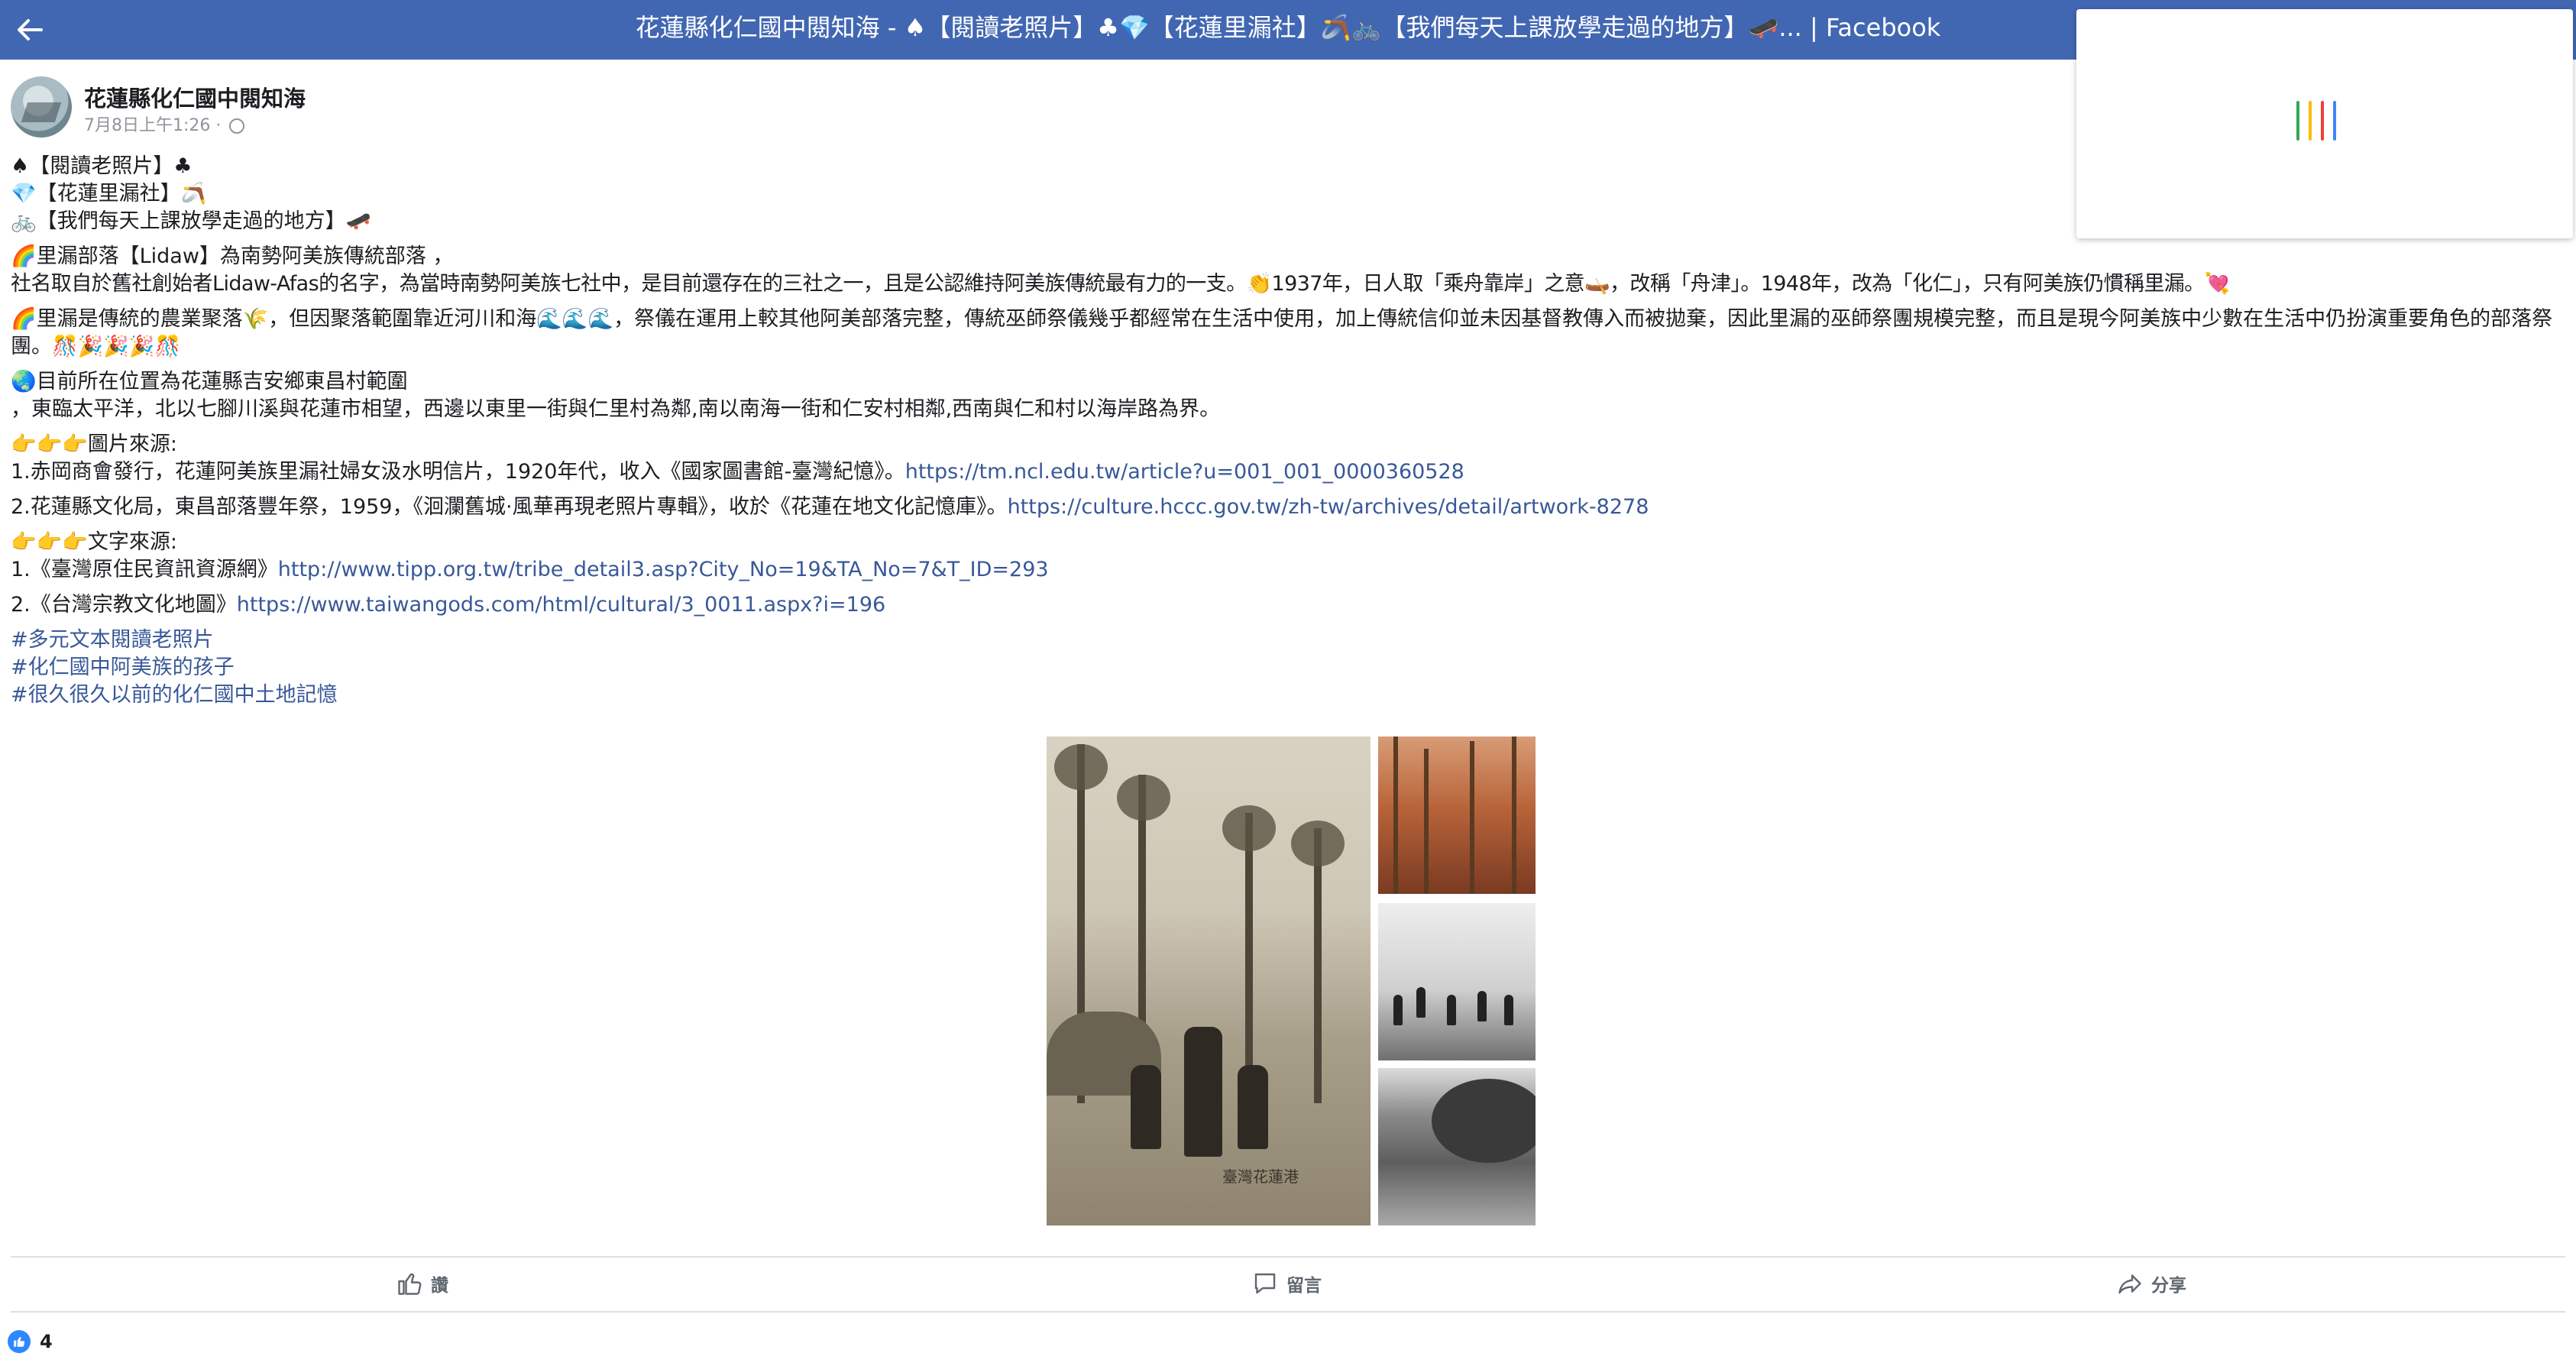 This screenshot has width=2576, height=1363. I want to click on public-globe-icon, so click(237, 126).